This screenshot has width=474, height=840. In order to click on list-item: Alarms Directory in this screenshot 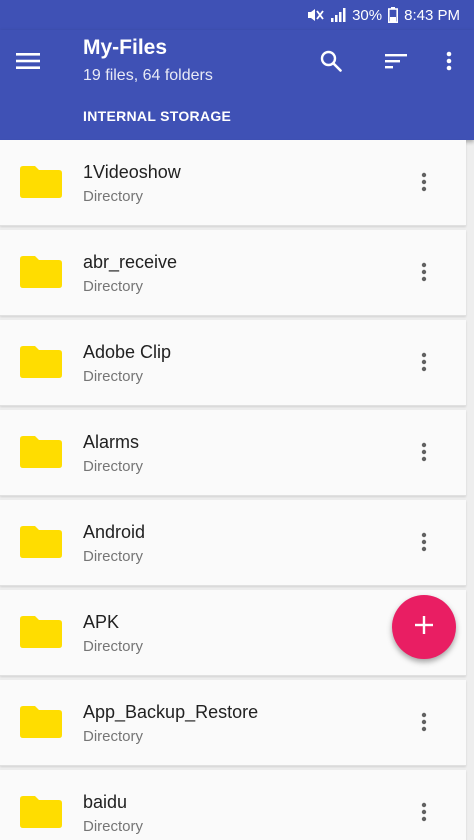, I will do `click(233, 453)`.